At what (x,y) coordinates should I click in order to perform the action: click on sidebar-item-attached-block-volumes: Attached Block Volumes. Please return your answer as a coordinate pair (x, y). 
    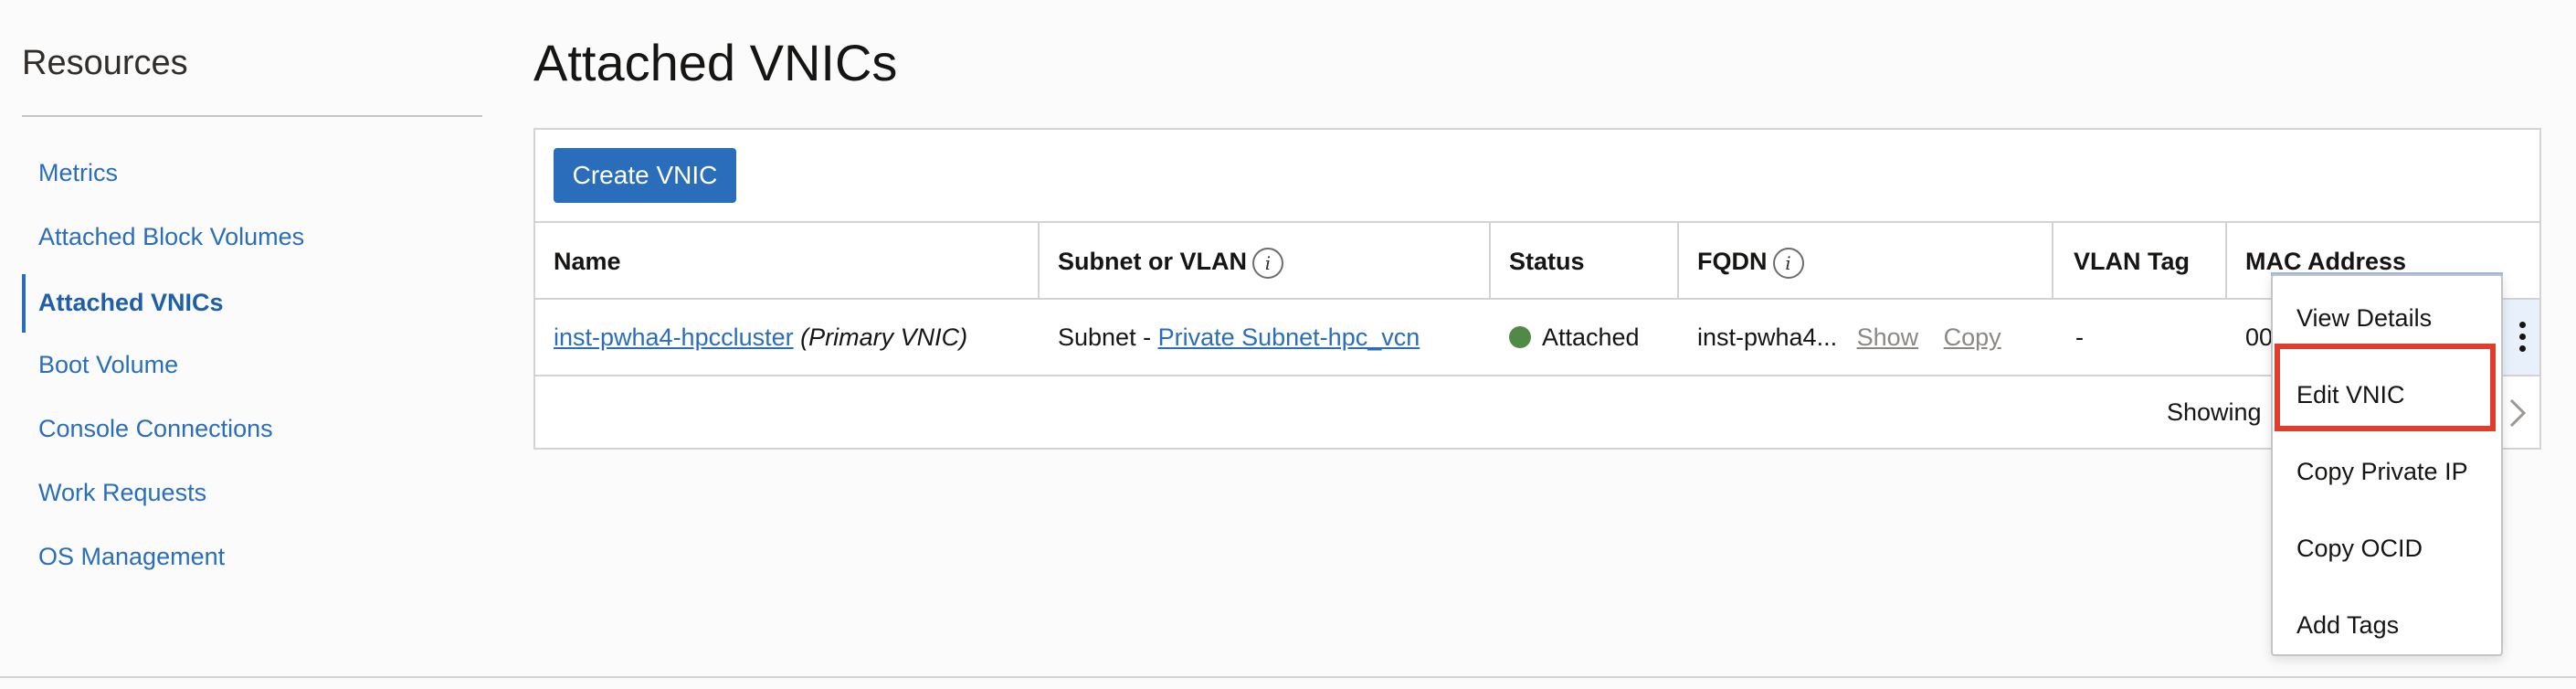
    Looking at the image, I should click on (171, 237).